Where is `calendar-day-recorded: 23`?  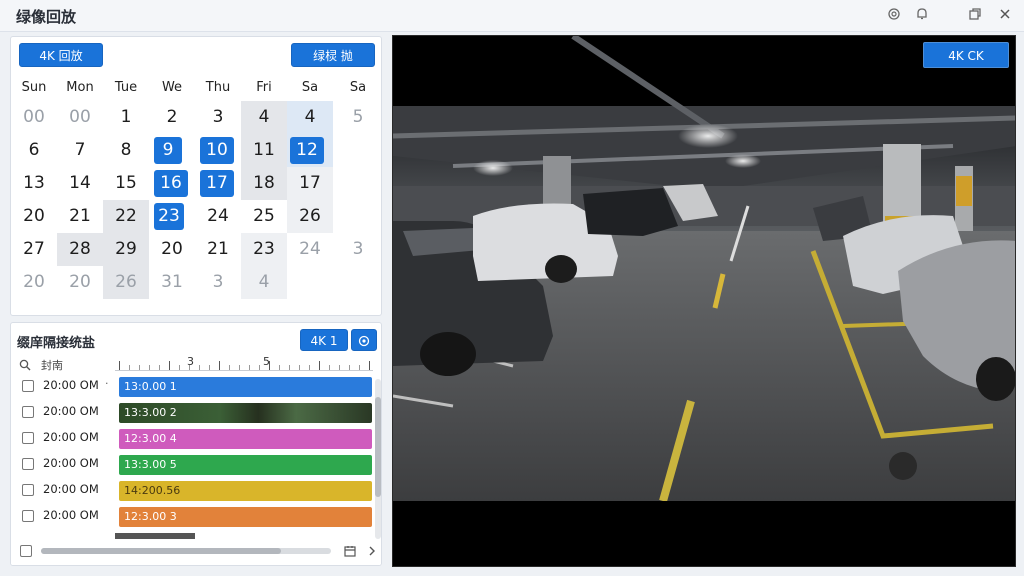
calendar-day-recorded: 23 is located at coordinates (172, 216).